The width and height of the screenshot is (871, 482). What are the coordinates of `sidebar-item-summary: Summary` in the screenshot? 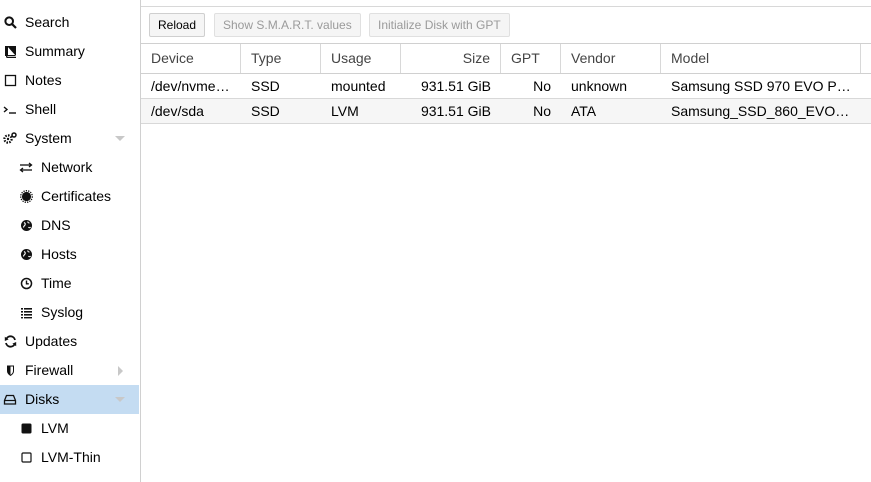 It's located at (69, 51).